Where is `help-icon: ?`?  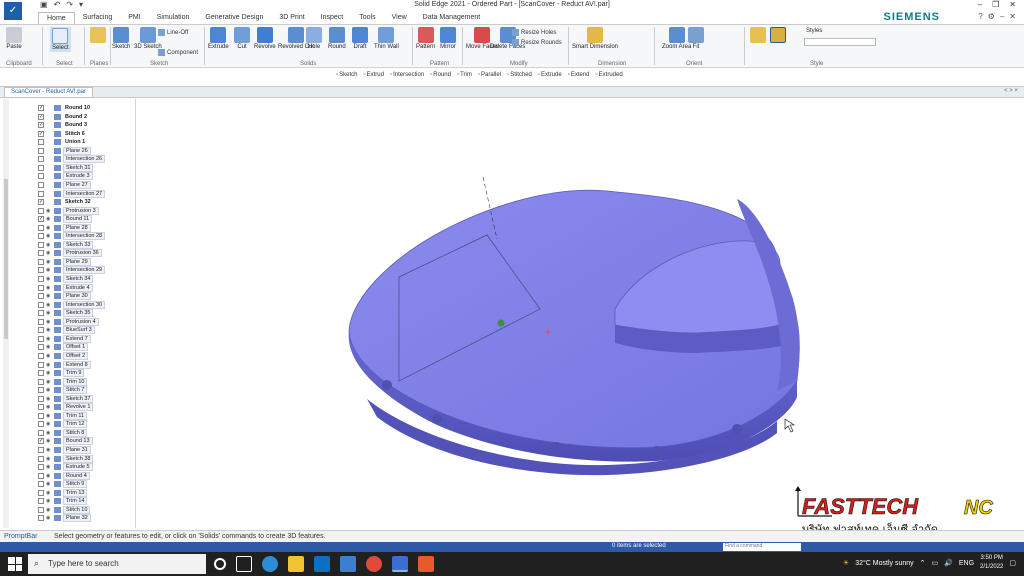
help-icon: ? is located at coordinates (980, 16).